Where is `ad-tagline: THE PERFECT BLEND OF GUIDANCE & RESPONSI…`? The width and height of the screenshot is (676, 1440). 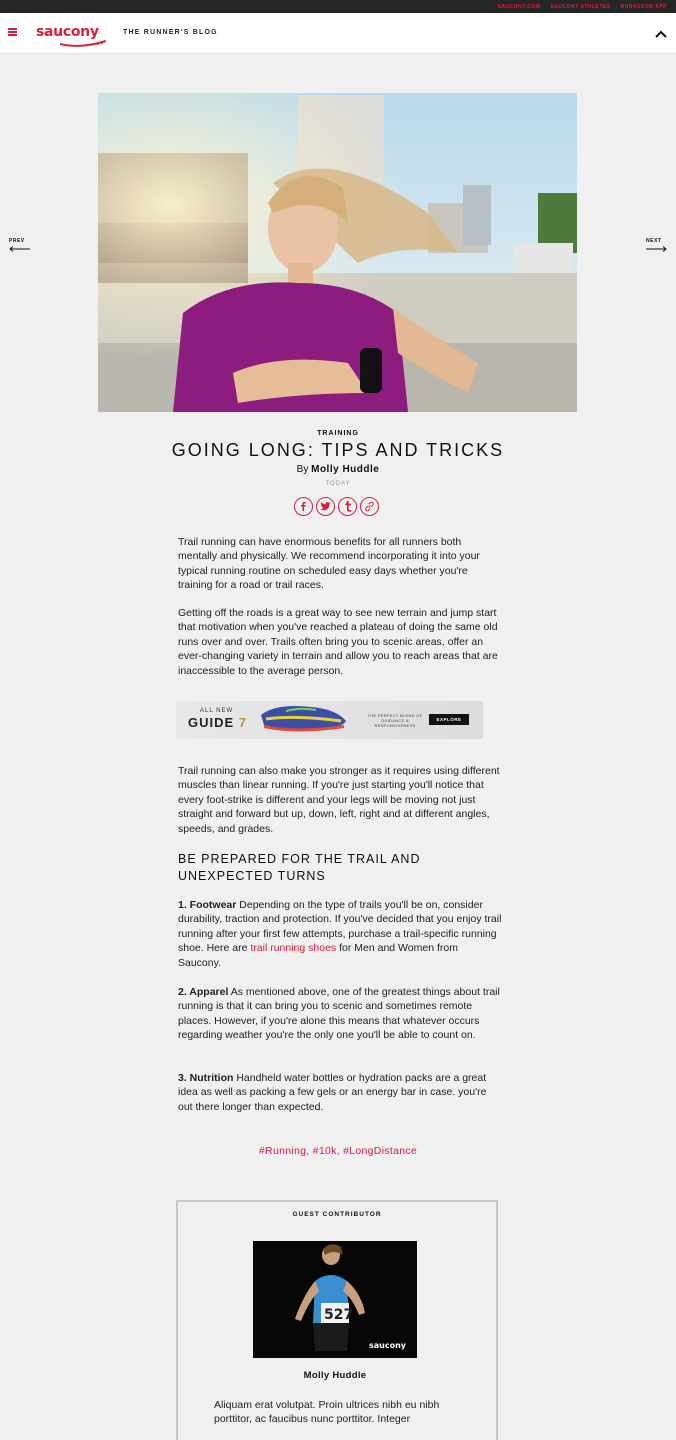
ad-tagline: THE PERFECT BLEND OF GUIDANCE & RESPONSI… is located at coordinates (395, 720).